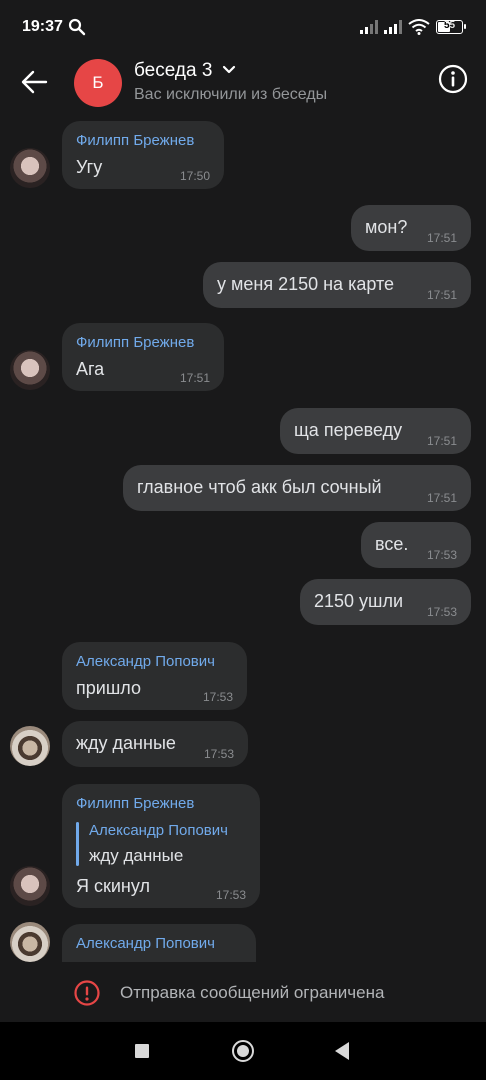 This screenshot has height=1080, width=486. I want to click on recents-button, so click(142, 1051).